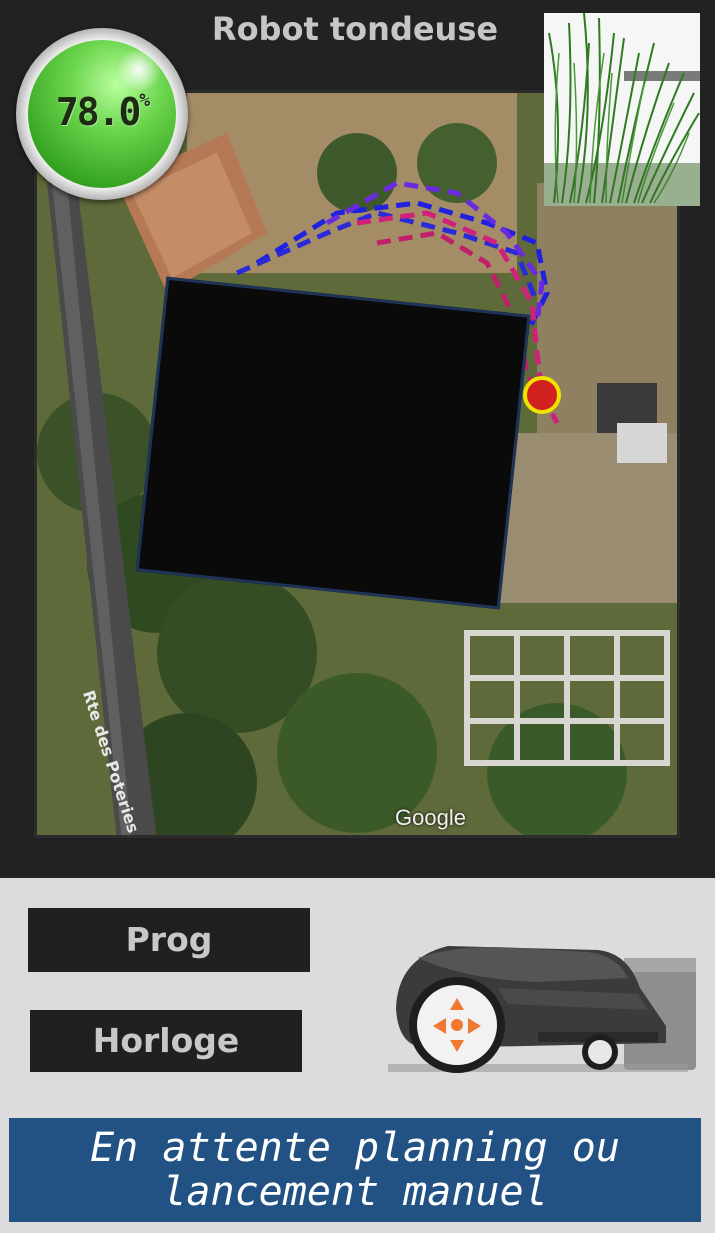 The height and width of the screenshot is (1233, 715). What do you see at coordinates (169, 940) in the screenshot?
I see `prog-button: Prog` at bounding box center [169, 940].